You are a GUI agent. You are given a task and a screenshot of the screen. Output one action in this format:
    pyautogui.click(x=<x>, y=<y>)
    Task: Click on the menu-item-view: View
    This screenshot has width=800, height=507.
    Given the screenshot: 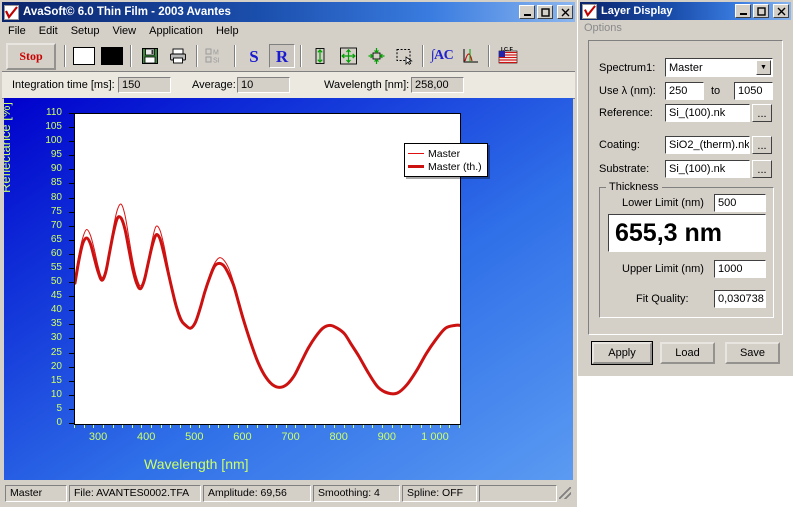 What is the action you would take?
    pyautogui.click(x=124, y=31)
    